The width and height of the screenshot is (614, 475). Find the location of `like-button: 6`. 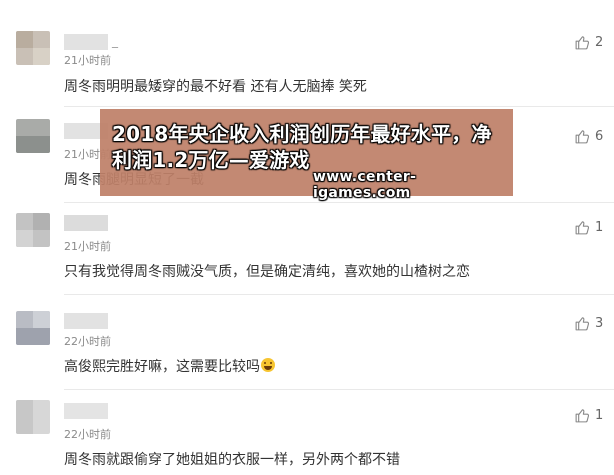

like-button: 6 is located at coordinates (588, 136).